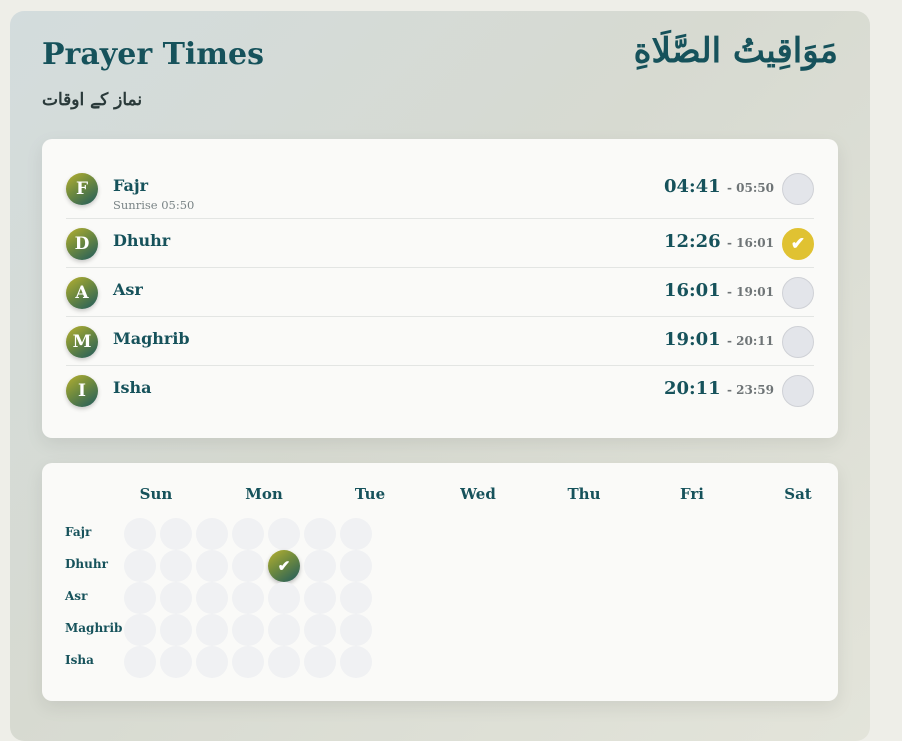 Image resolution: width=902 pixels, height=741 pixels. Describe the element at coordinates (750, 390) in the screenshot. I see `prayer-end-time: - 23:59` at that location.